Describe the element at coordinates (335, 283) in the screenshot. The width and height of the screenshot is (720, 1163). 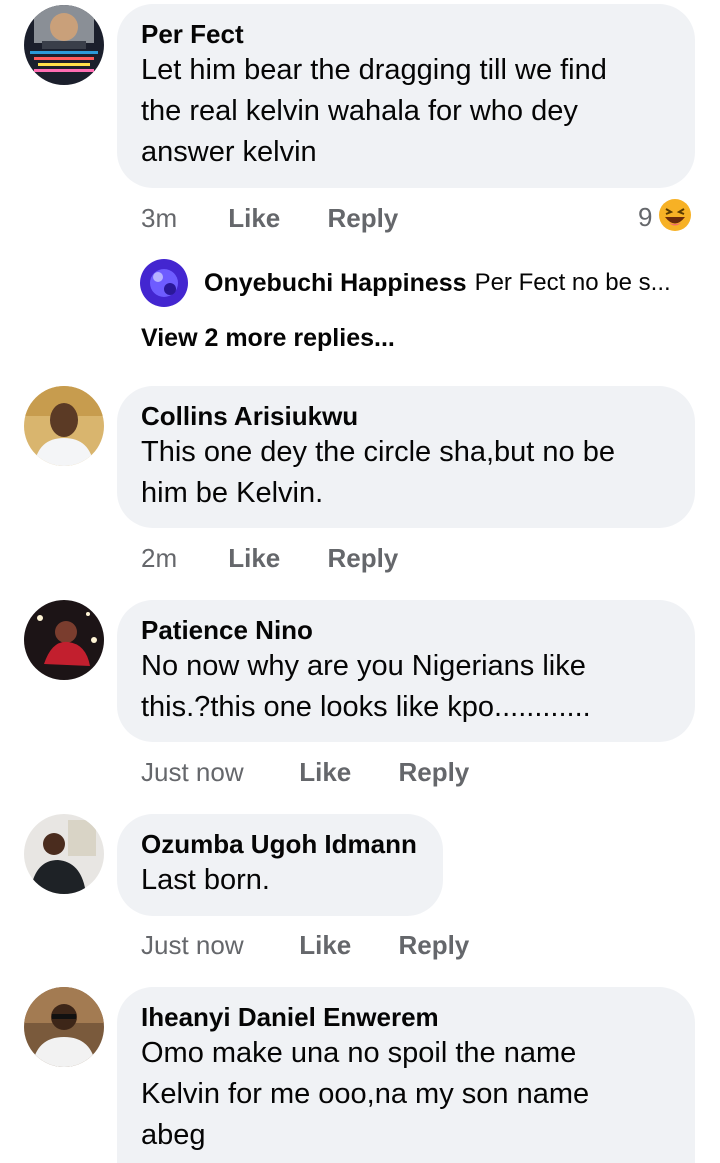
I see `reply-author: Onyebuchi Happiness` at that location.